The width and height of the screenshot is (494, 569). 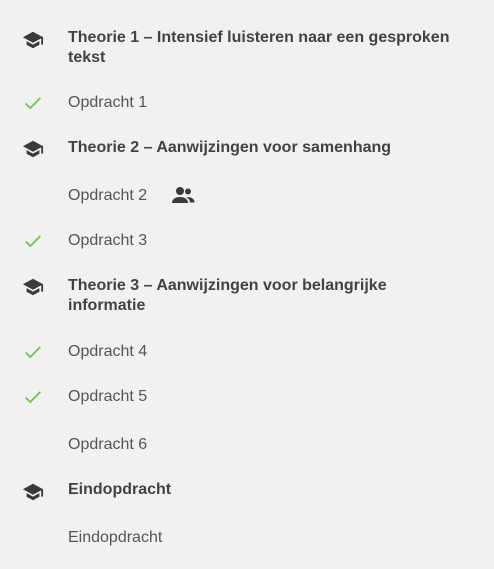 I want to click on nav-item-opdracht-3: Opdracht 3, so click(x=247, y=241).